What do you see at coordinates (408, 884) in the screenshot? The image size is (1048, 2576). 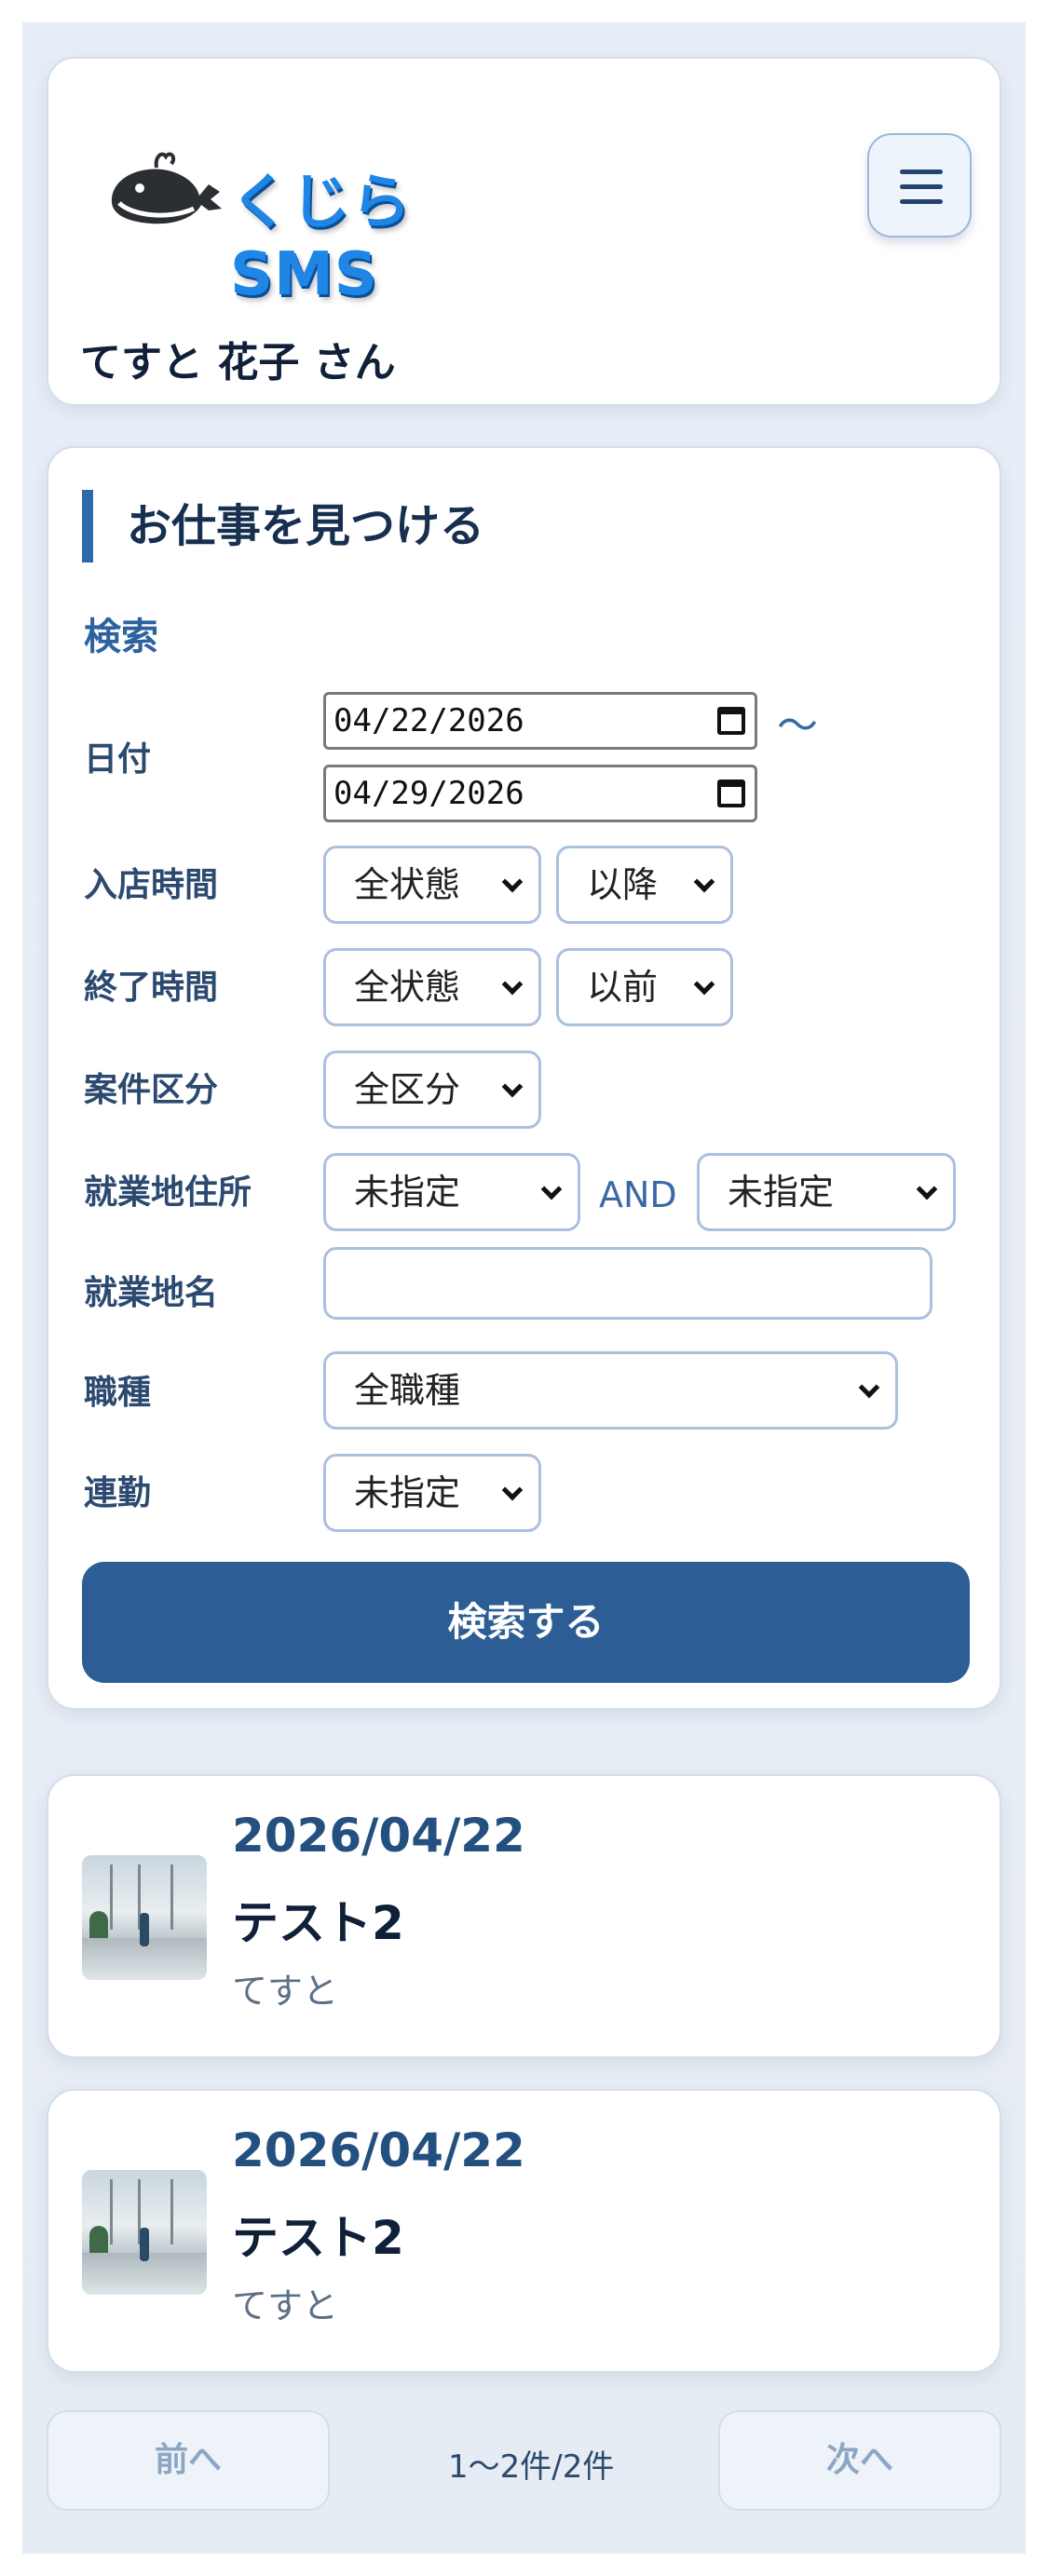 I see `start-time-value: 全状態` at bounding box center [408, 884].